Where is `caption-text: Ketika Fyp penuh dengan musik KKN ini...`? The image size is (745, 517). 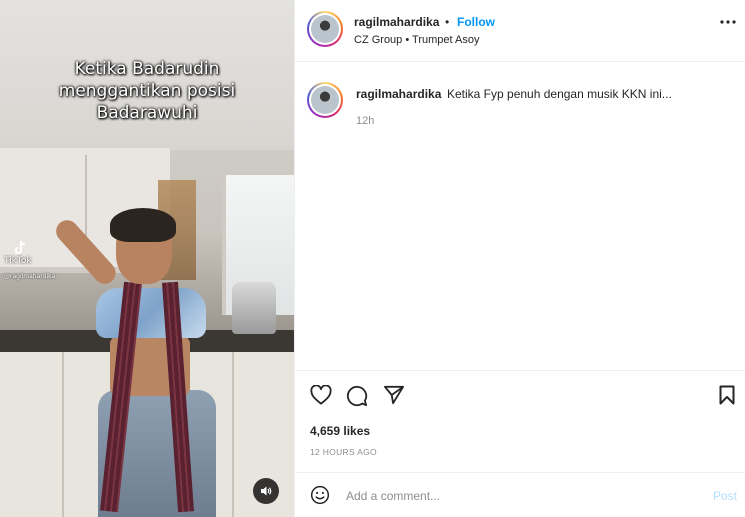
caption-text: Ketika Fyp penuh dengan musik KKN ini... is located at coordinates (559, 94).